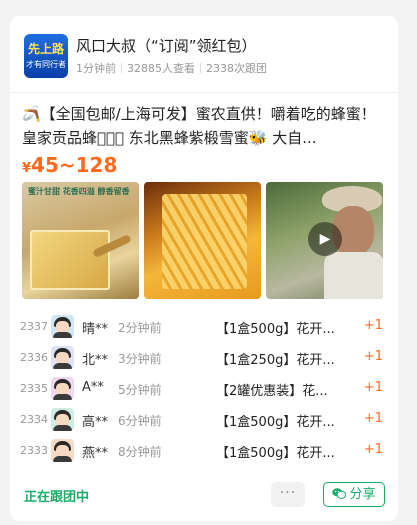 The image size is (417, 525). Describe the element at coordinates (140, 421) in the screenshot. I see `order-time: 6分钟前` at that location.